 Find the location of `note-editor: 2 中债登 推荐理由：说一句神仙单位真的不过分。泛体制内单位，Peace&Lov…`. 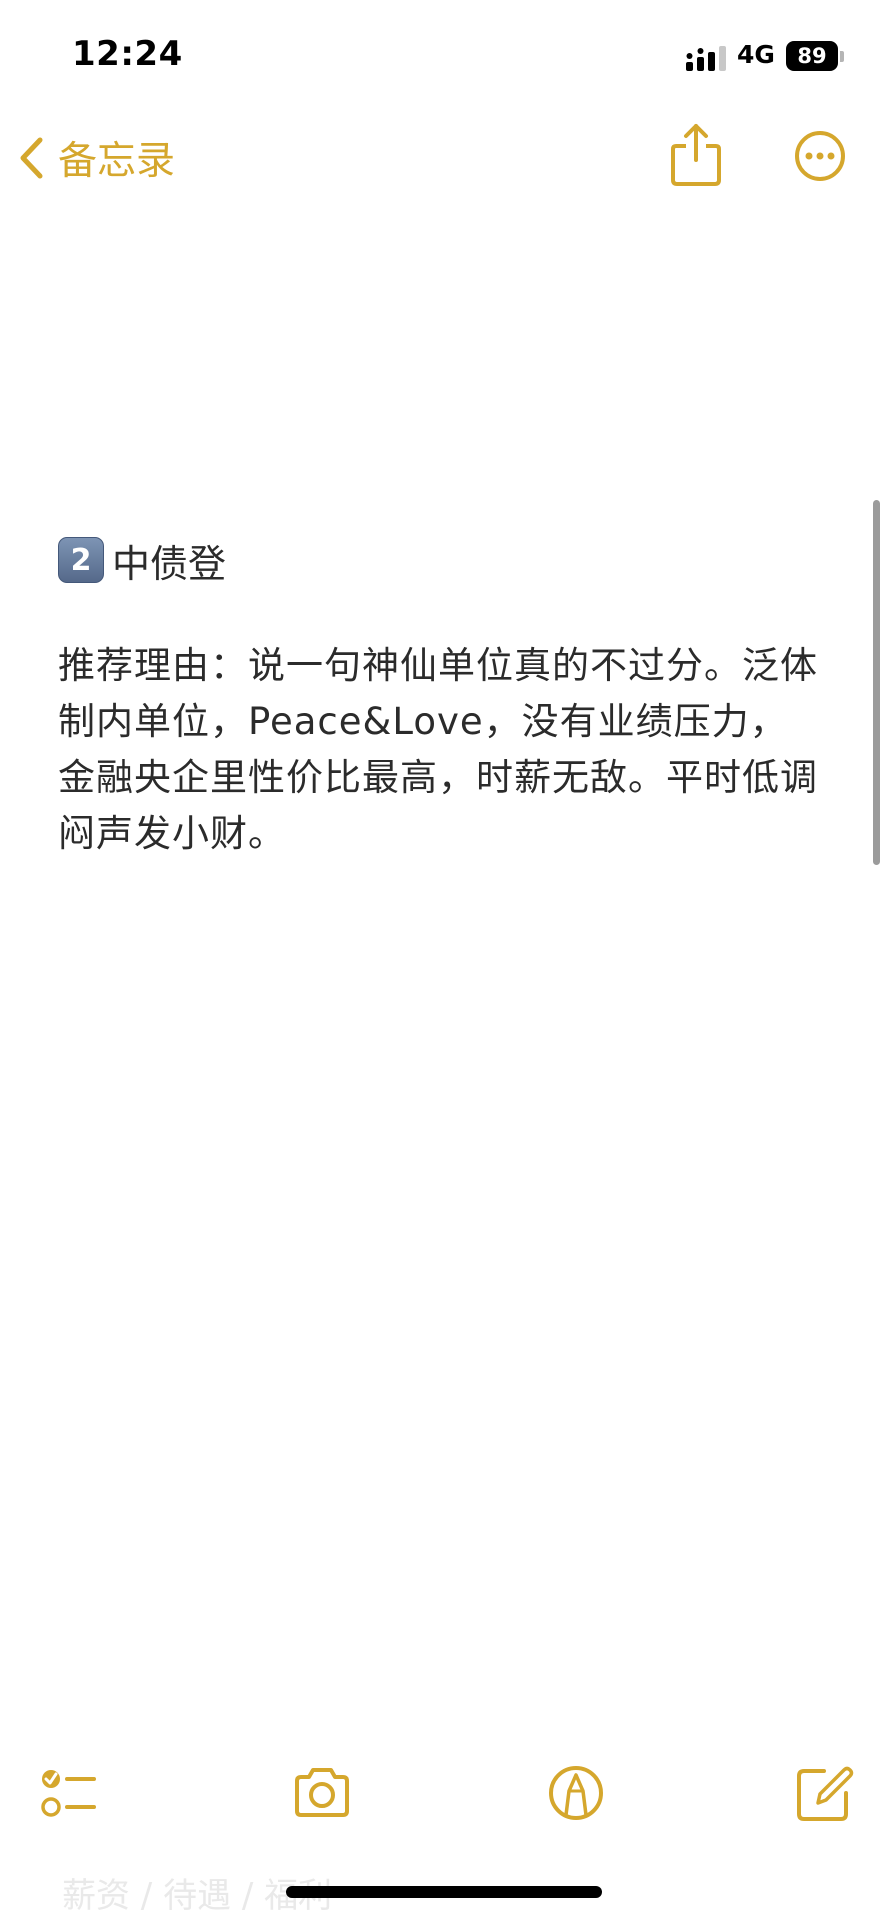

note-editor: 2 中债登 推荐理由：说一句神仙单位真的不过分。泛体制内单位，Peace&Lov… is located at coordinates (438, 696).